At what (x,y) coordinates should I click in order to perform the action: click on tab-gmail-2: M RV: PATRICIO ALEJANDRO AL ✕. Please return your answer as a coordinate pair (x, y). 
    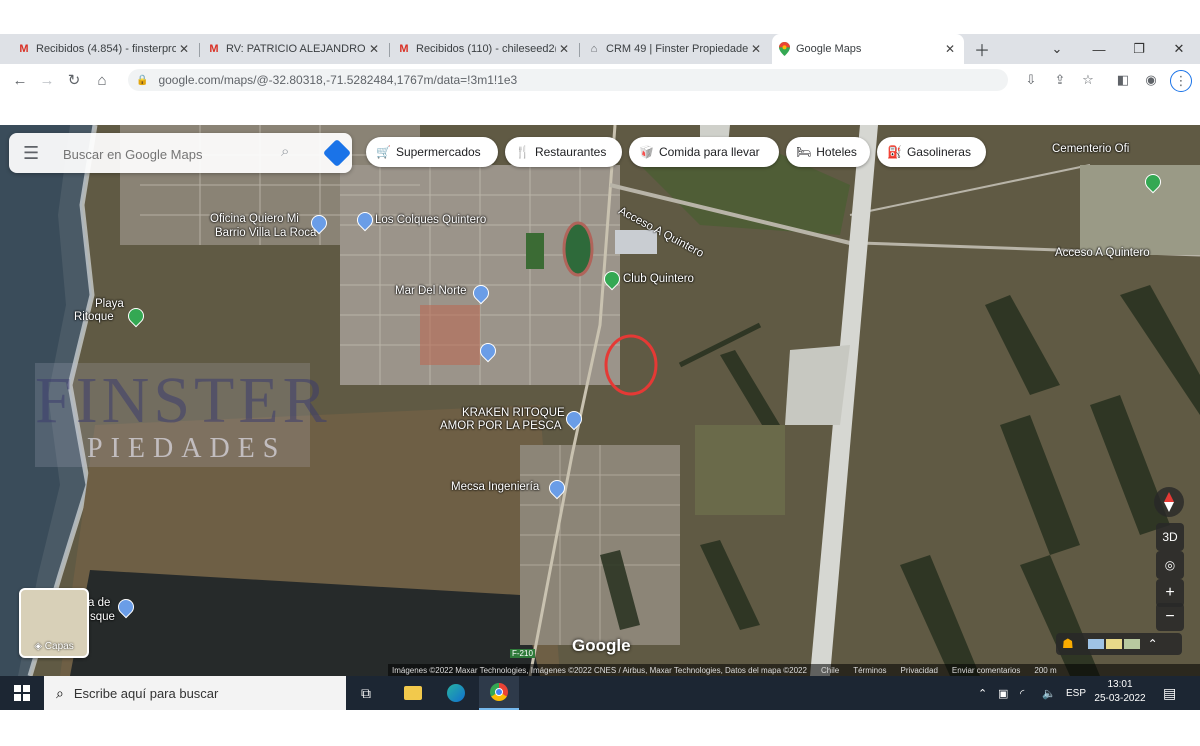
    Looking at the image, I should click on (295, 49).